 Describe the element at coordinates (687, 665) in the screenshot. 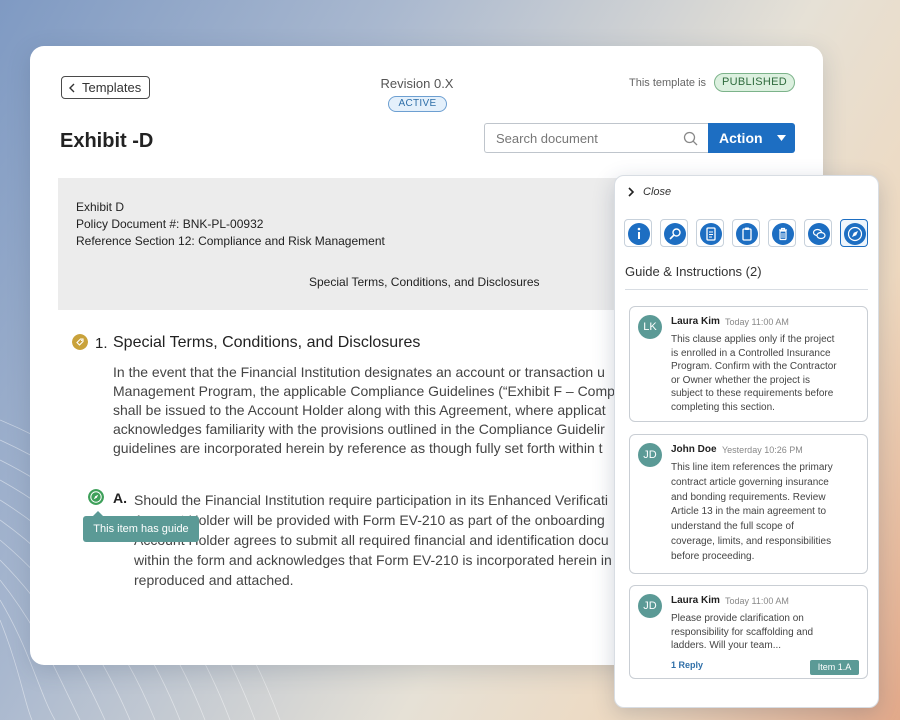

I see `reply-link: 1 Reply` at that location.